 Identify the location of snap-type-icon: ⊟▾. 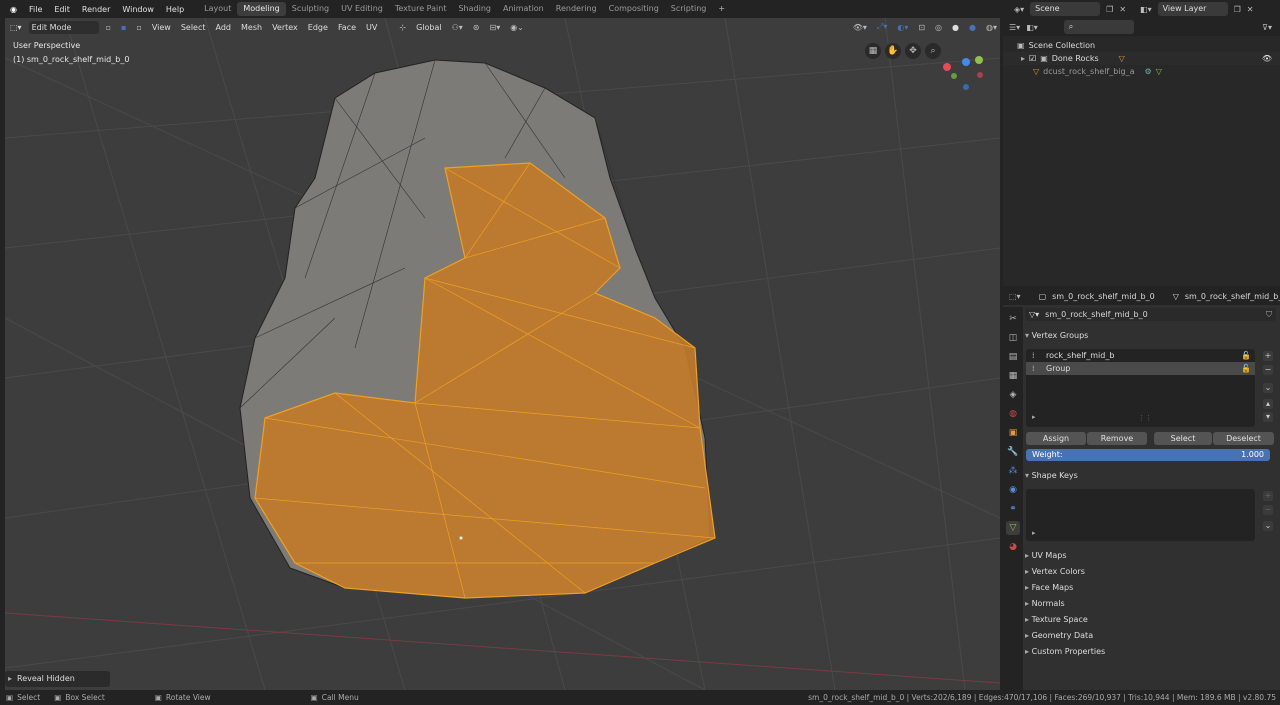
(494, 27).